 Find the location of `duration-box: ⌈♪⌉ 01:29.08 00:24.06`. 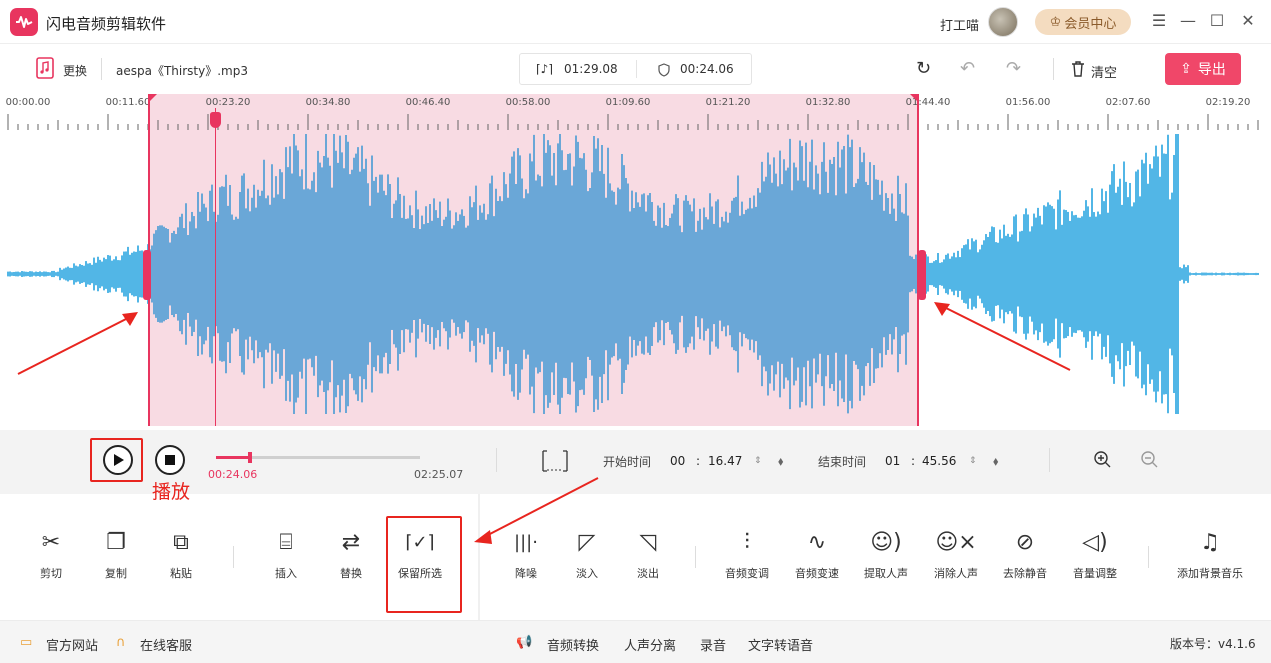

duration-box: ⌈♪⌉ 01:29.08 00:24.06 is located at coordinates (635, 69).